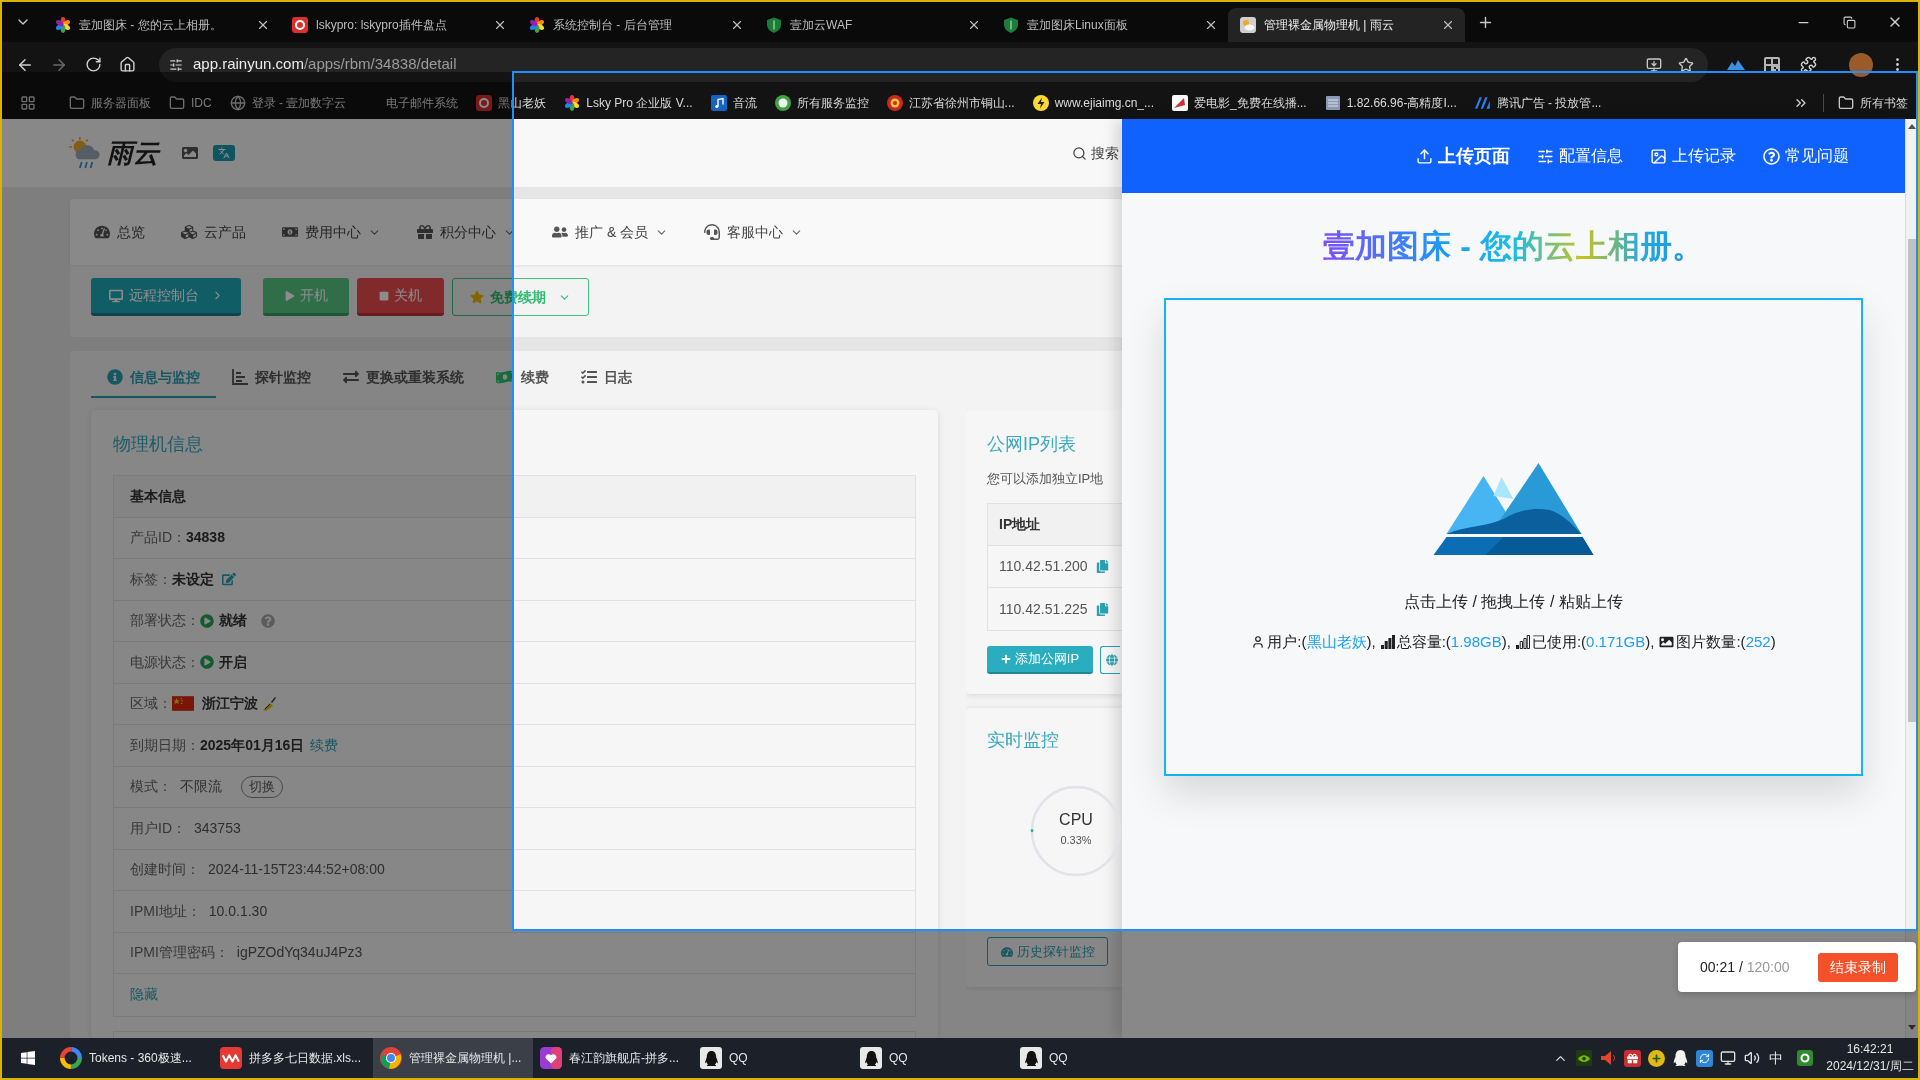 The height and width of the screenshot is (1080, 1920). Describe the element at coordinates (1095, 153) in the screenshot. I see `search-button: 搜索` at that location.